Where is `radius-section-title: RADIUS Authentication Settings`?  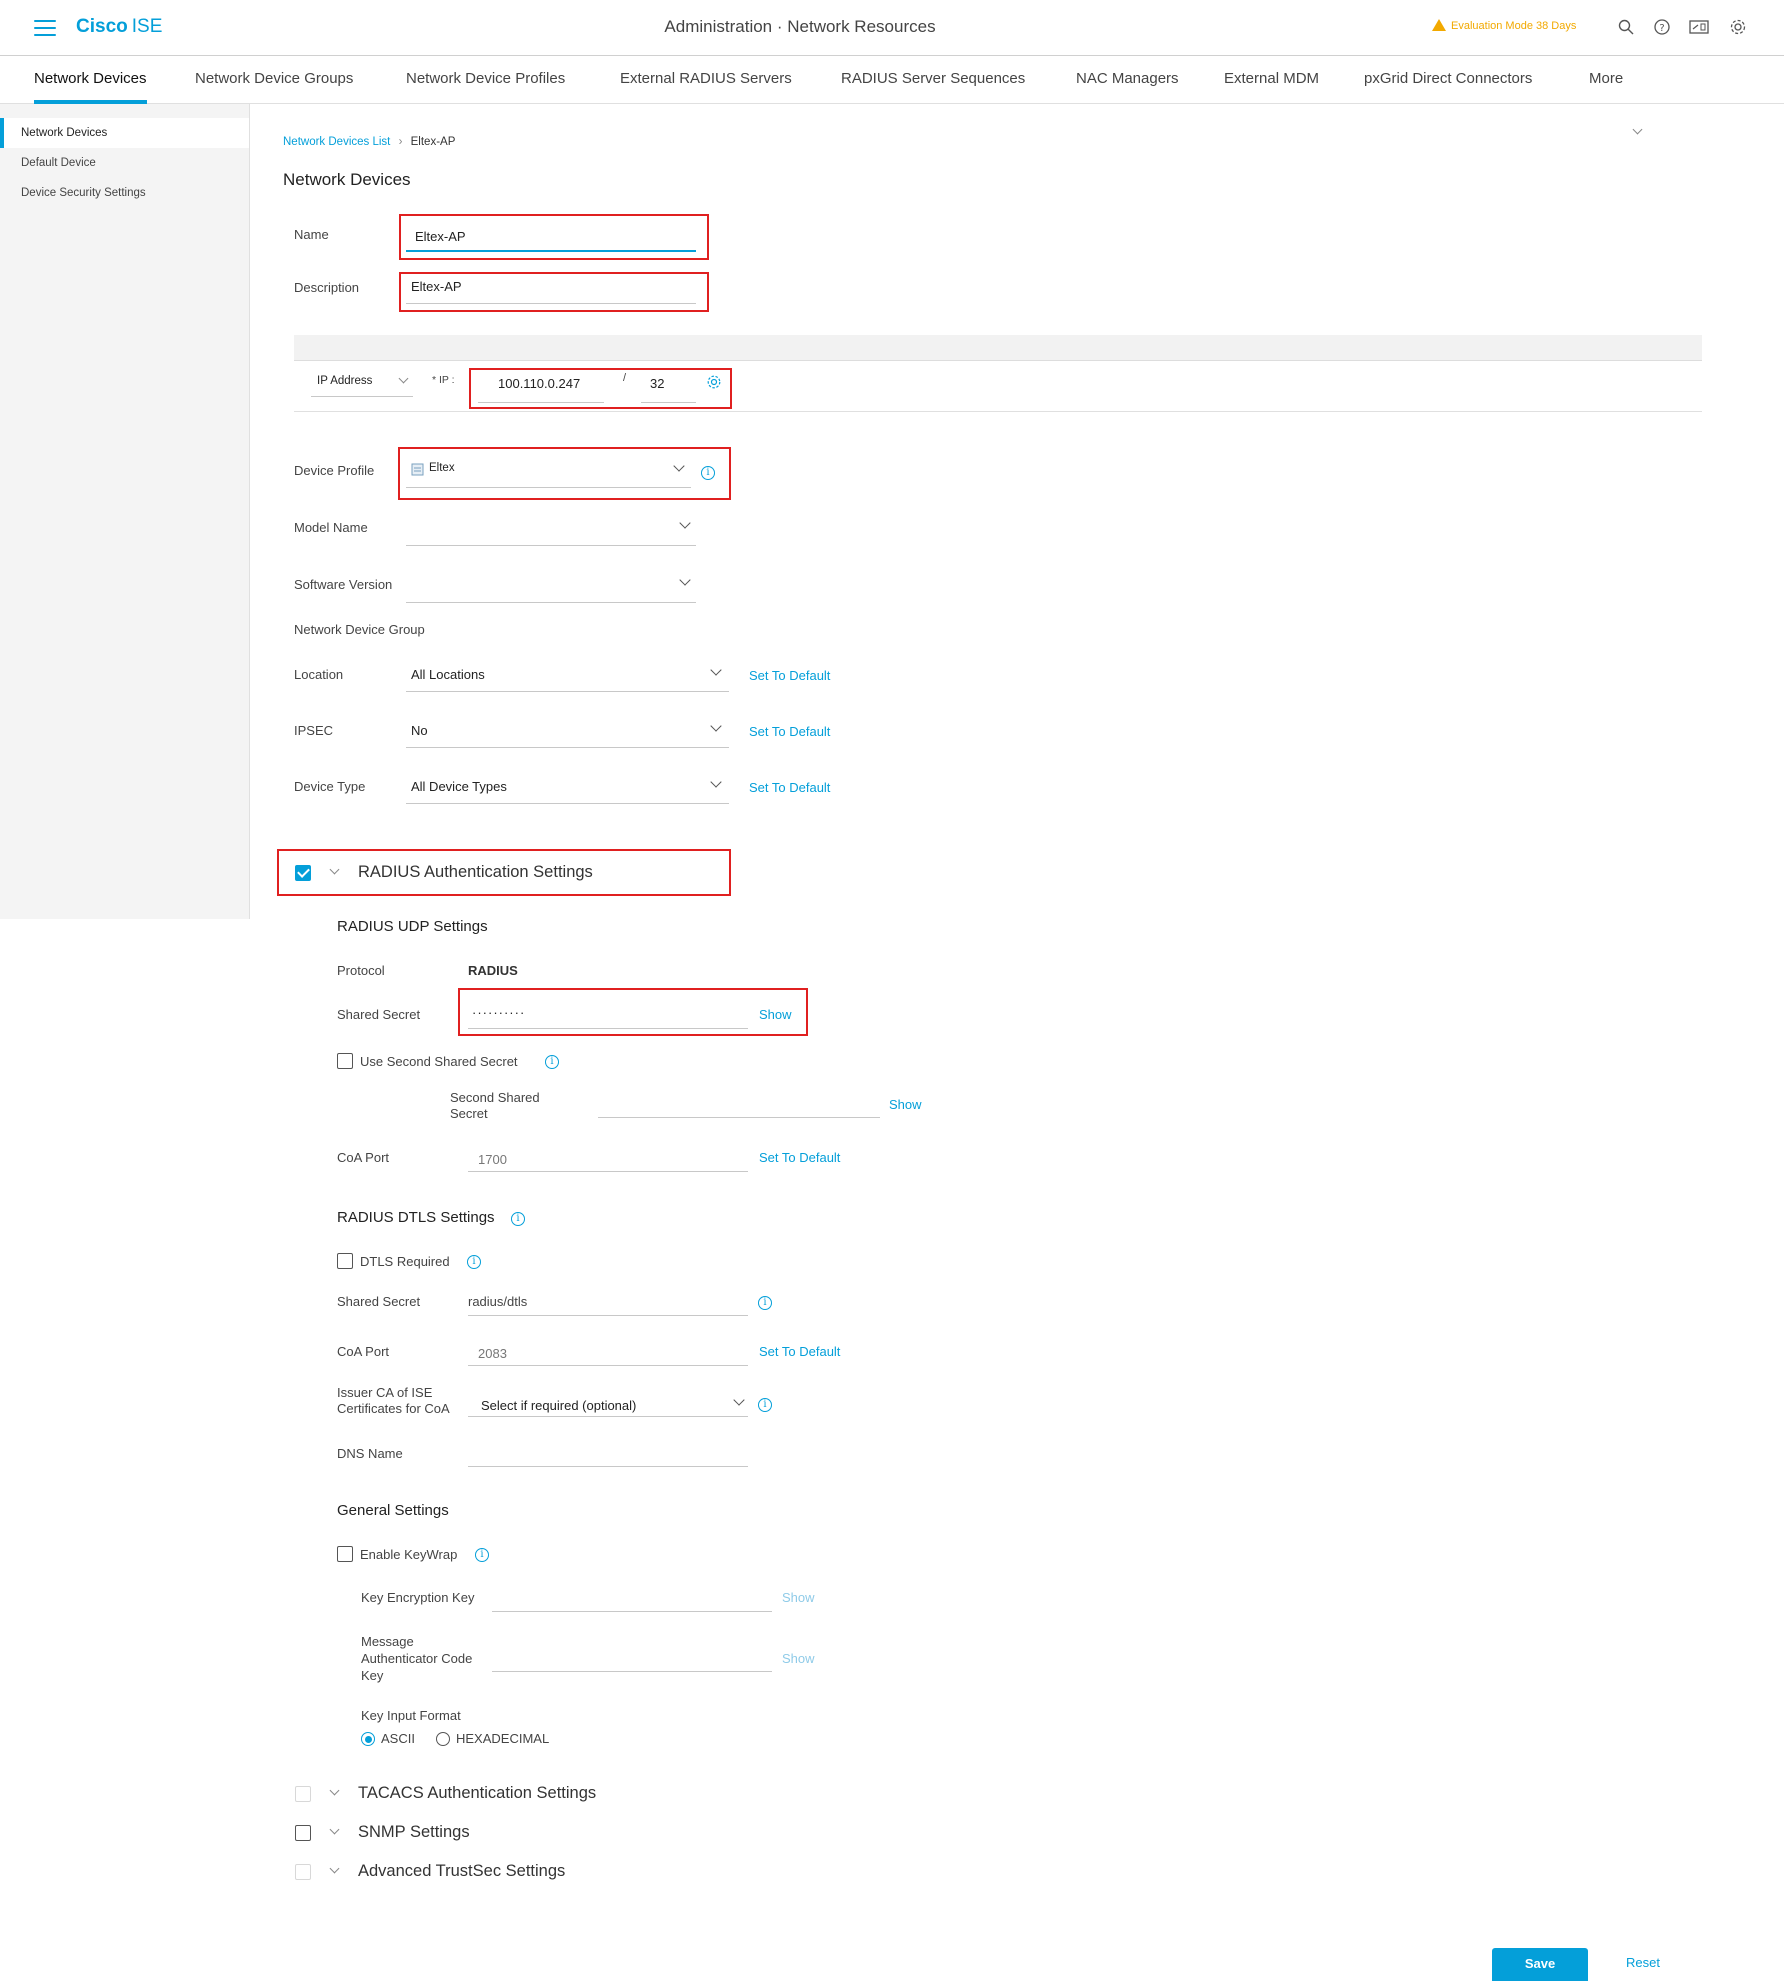
radius-section-title: RADIUS Authentication Settings is located at coordinates (475, 872).